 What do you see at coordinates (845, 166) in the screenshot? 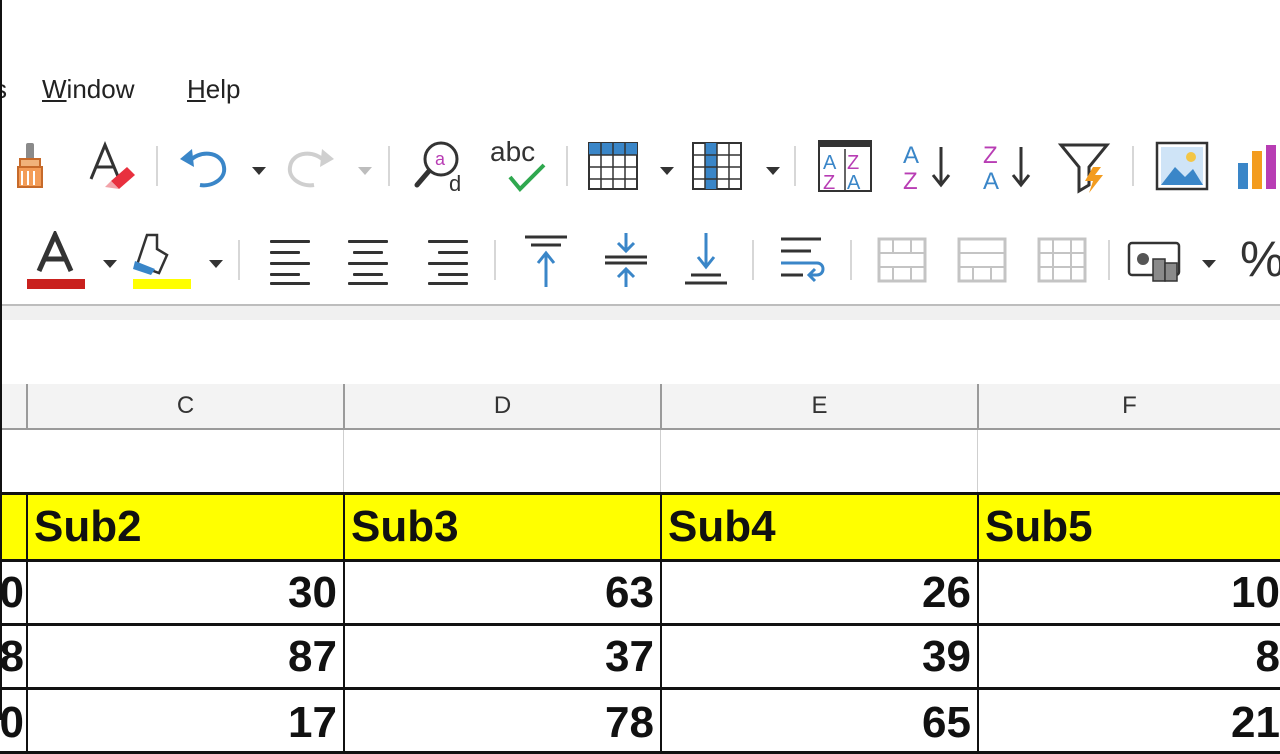
I see `sort-button: A Z Z A` at bounding box center [845, 166].